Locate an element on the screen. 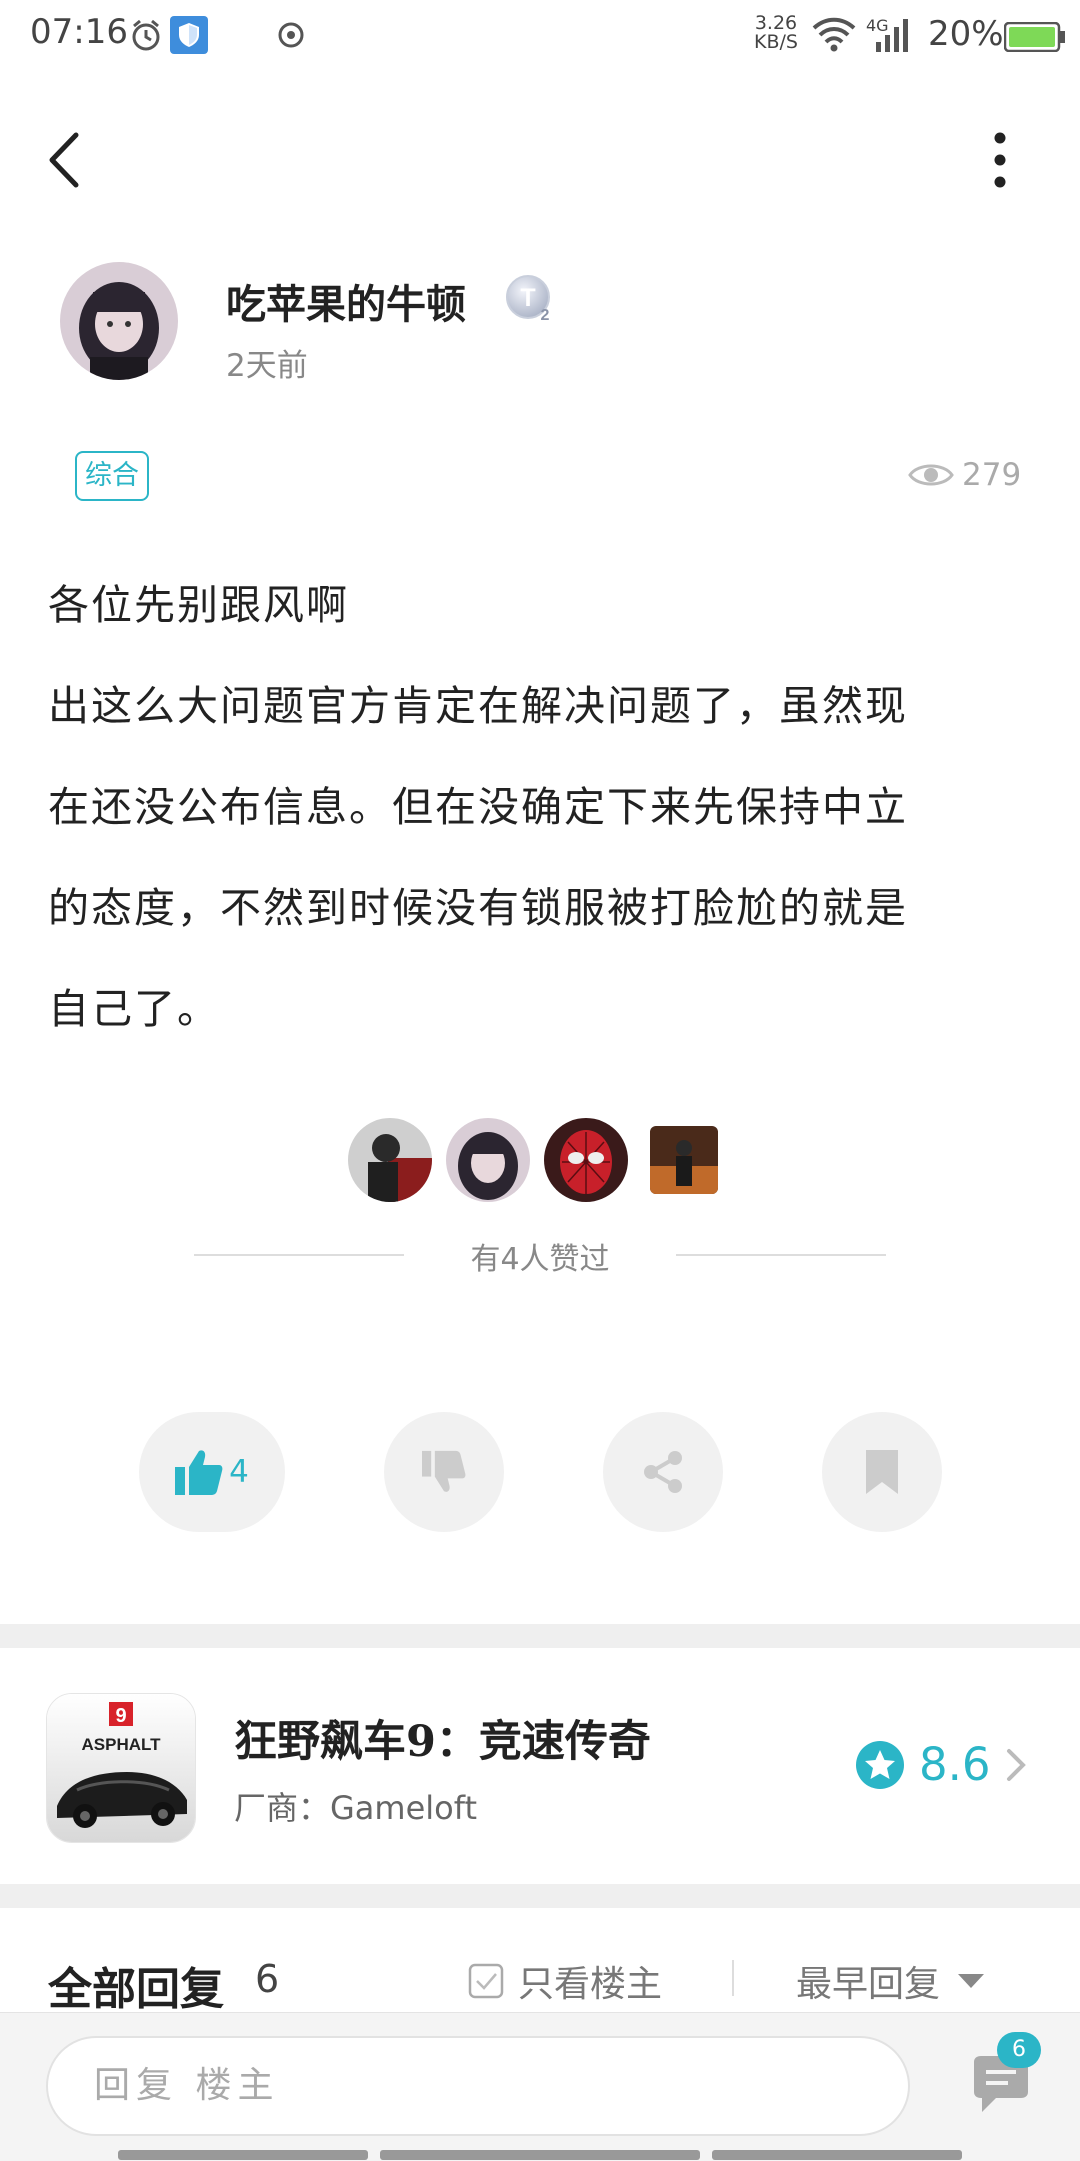 The image size is (1080, 2161). bookmark-icon is located at coordinates (882, 1472).